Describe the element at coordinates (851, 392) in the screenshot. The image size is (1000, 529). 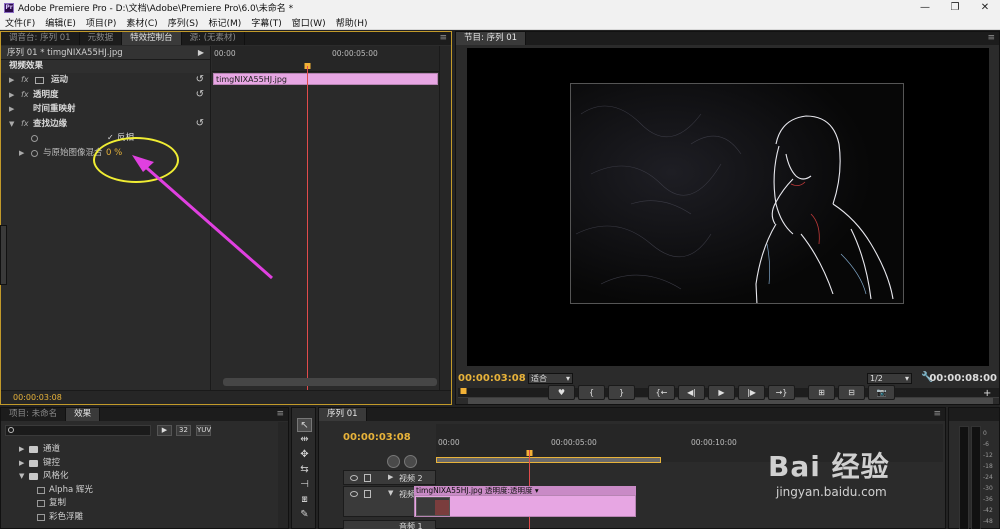
I see `extract-button: ⊟` at that location.